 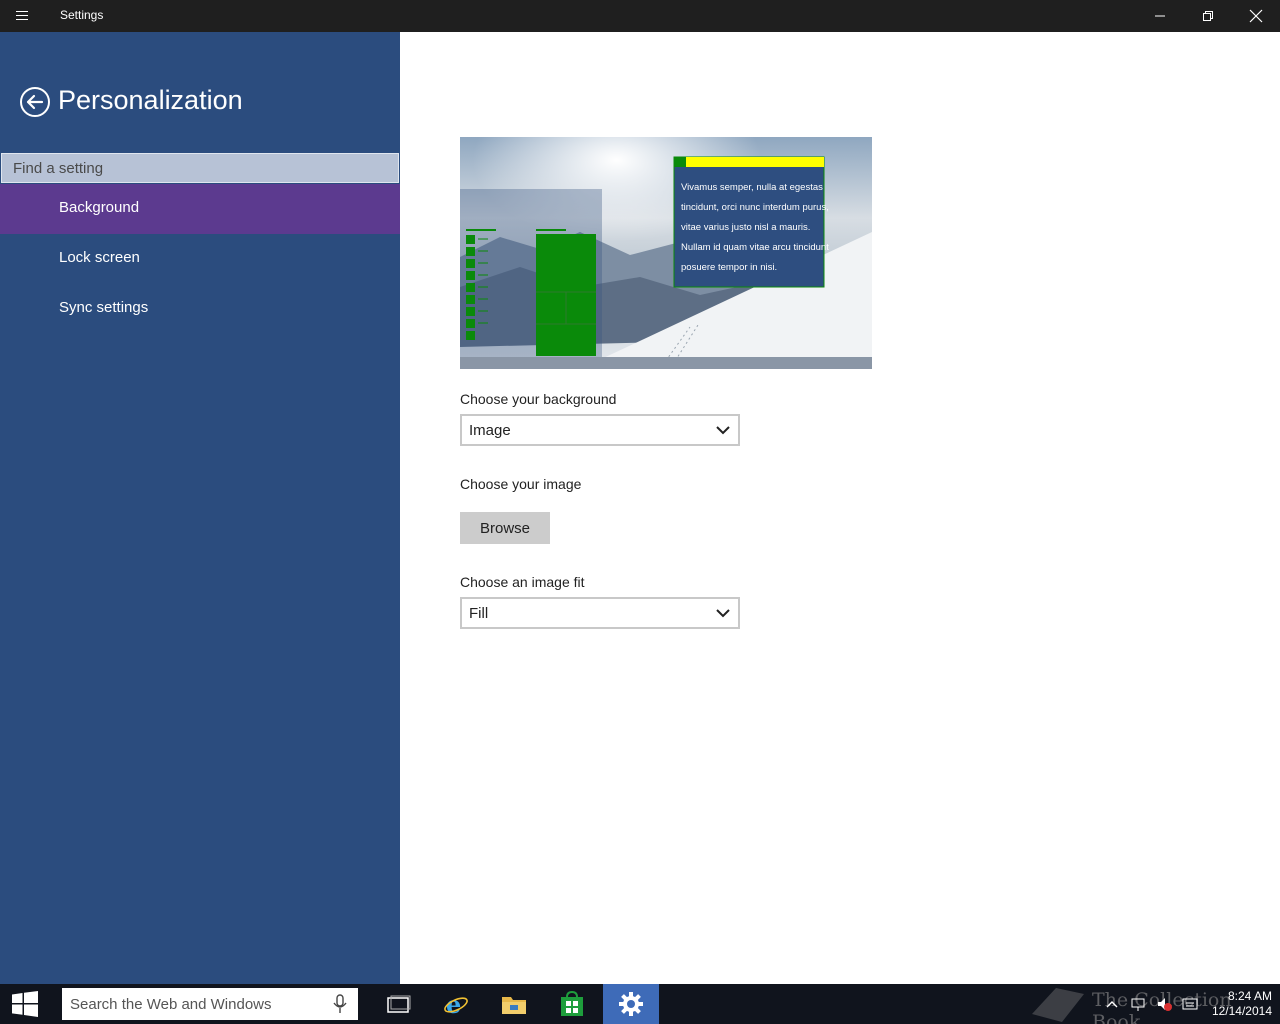 I want to click on close-icon, so click(x=1256, y=16).